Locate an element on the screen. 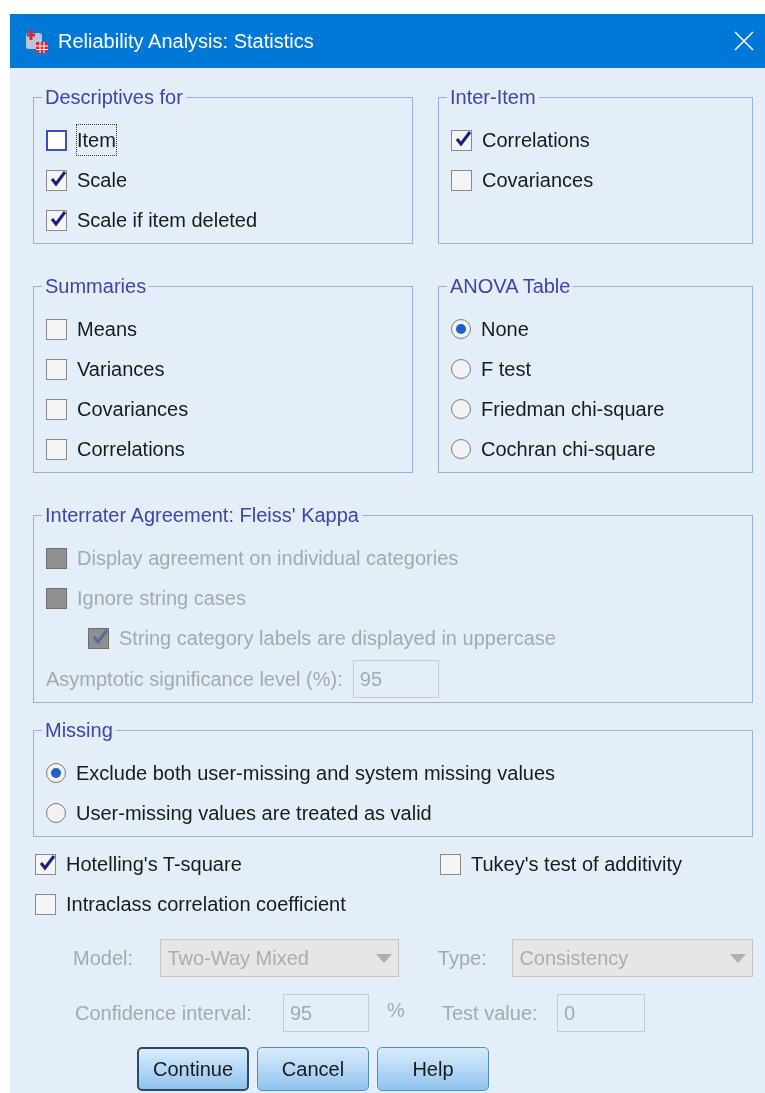 The image size is (765, 1093). window-title: Reliability Analysis: Statistics is located at coordinates (186, 41).